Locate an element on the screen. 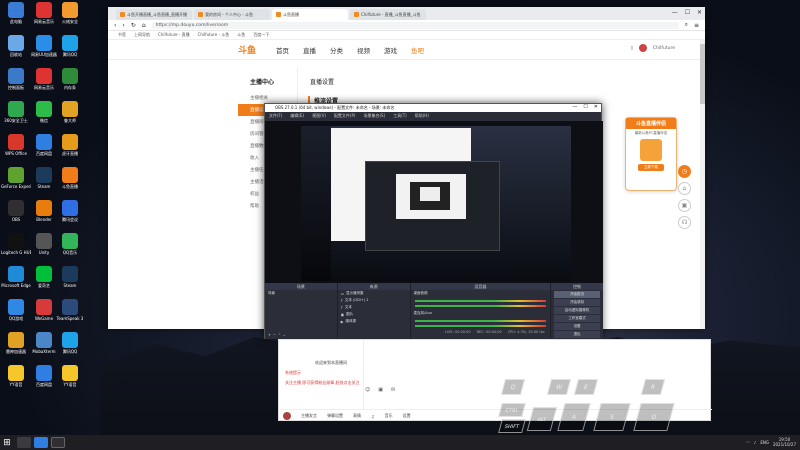 The width and height of the screenshot is (800, 450). desktop-icon: 内存条 is located at coordinates (70, 79).